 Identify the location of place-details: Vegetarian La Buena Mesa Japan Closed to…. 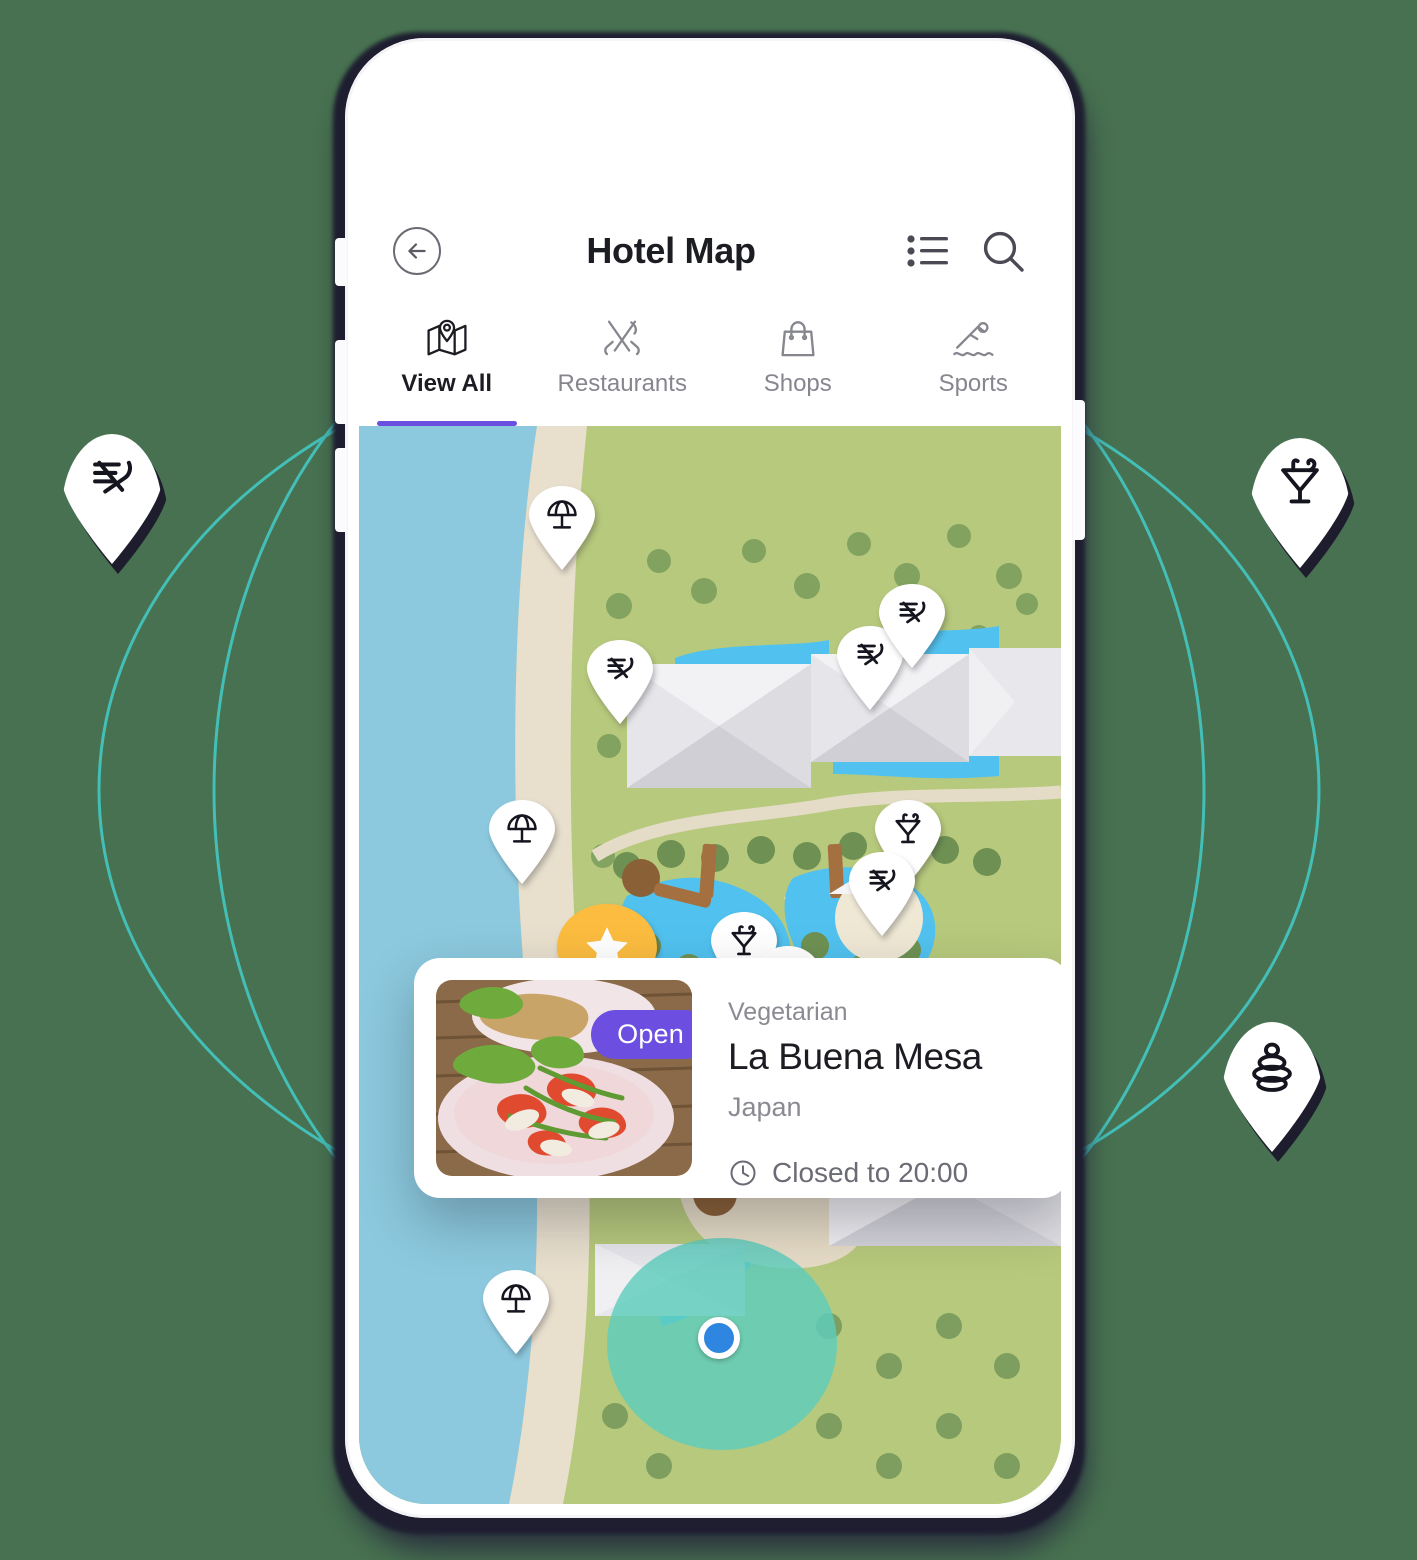
(869, 1084).